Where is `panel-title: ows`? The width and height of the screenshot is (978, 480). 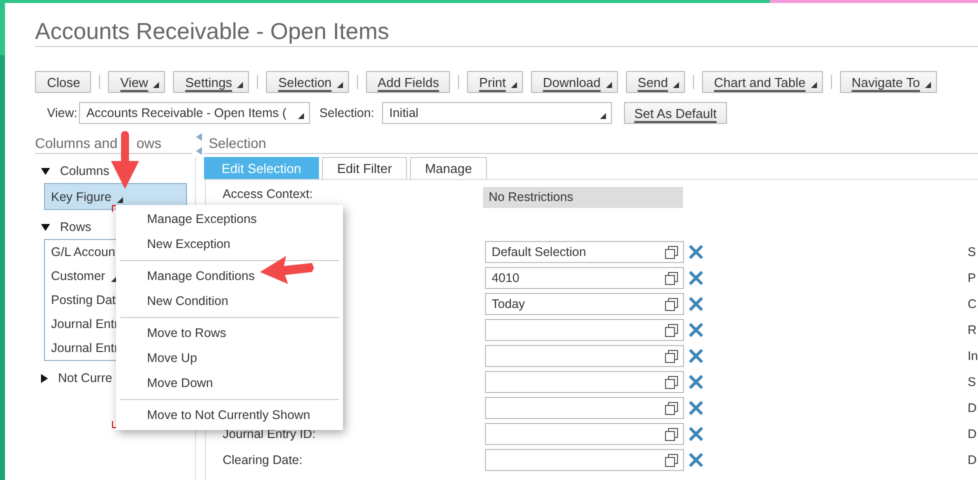 panel-title: ows is located at coordinates (149, 143).